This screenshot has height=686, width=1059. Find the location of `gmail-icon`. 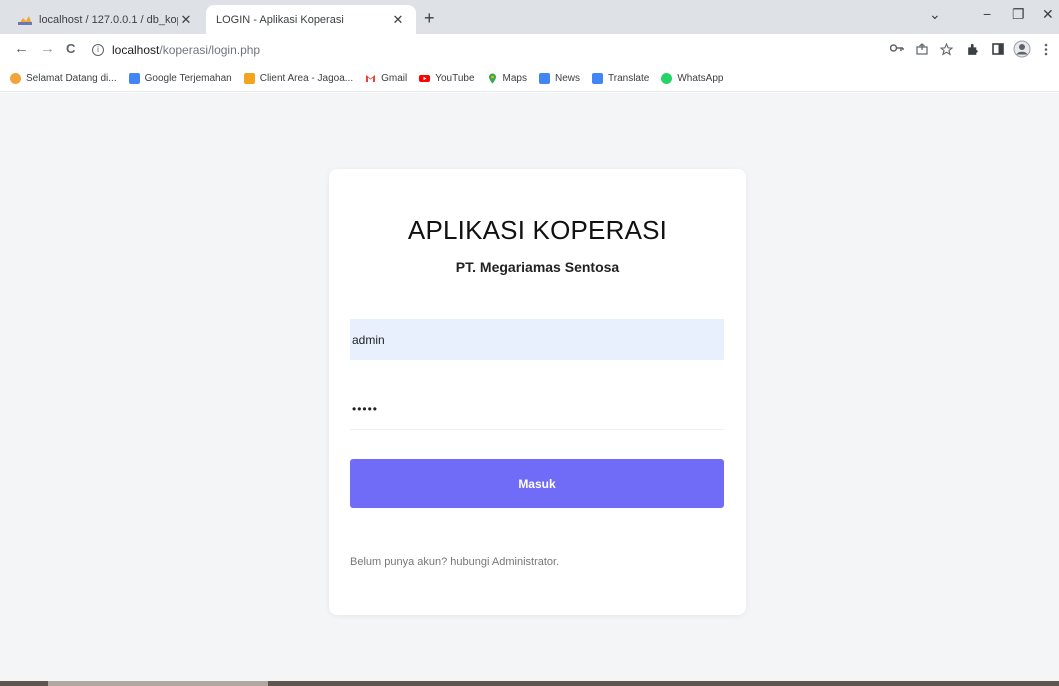

gmail-icon is located at coordinates (371, 78).